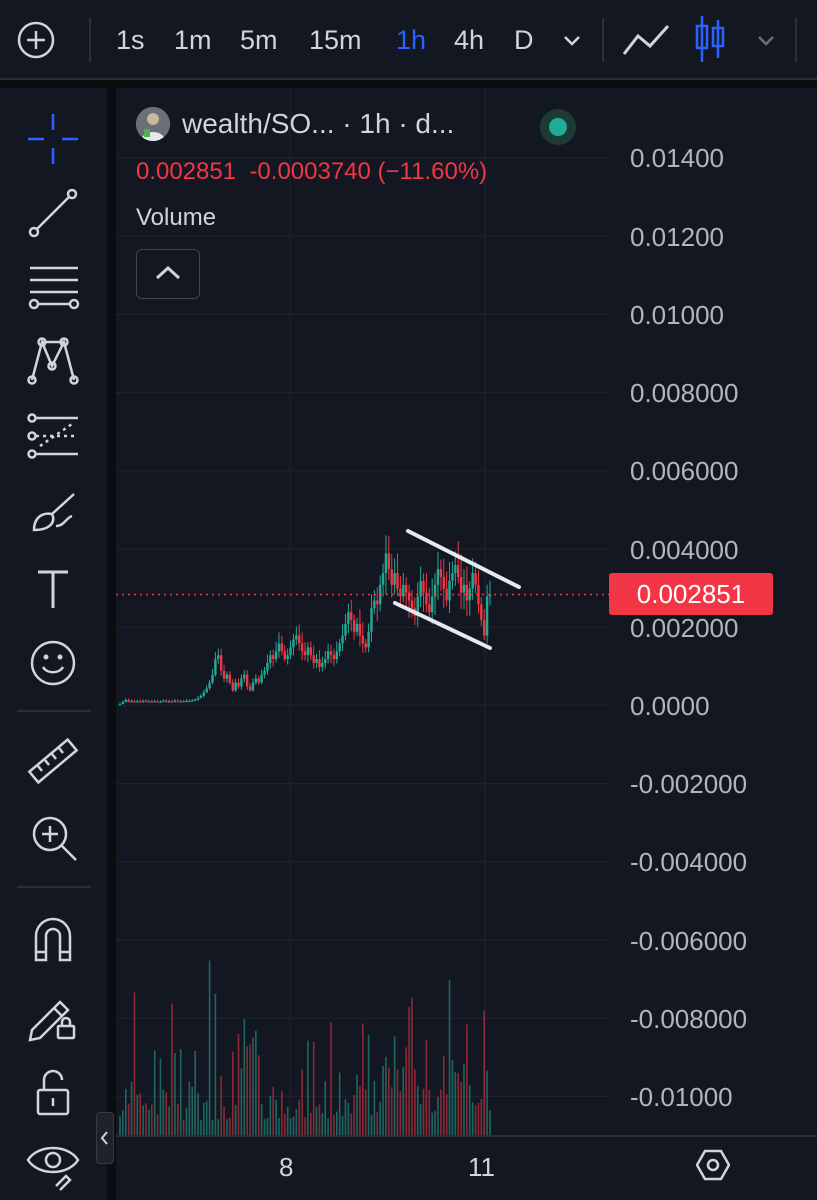  Describe the element at coordinates (684, 628) in the screenshot. I see `price-tick: 0.002000` at that location.